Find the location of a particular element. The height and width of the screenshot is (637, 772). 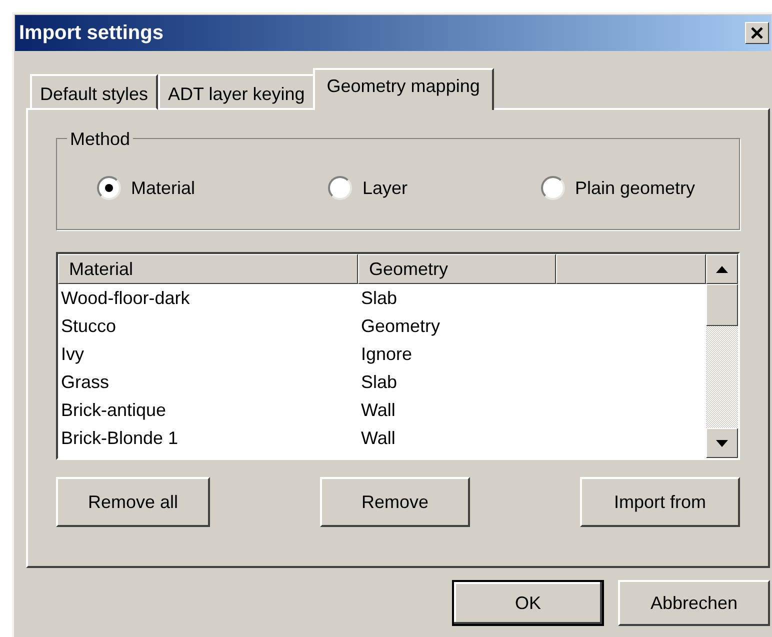

down-arrow-icon is located at coordinates (722, 443).